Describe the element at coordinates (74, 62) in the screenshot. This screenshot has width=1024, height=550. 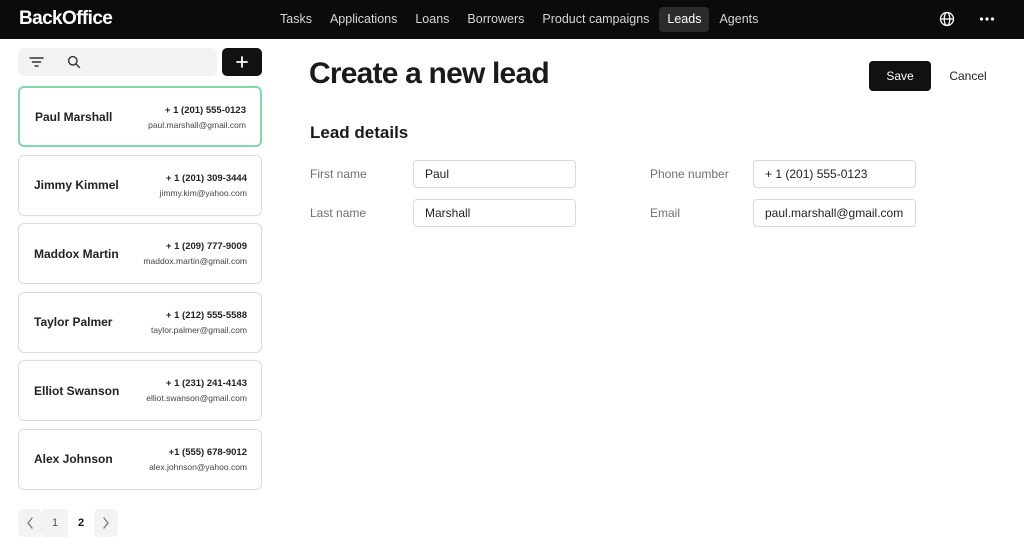
I see `search-icon` at that location.